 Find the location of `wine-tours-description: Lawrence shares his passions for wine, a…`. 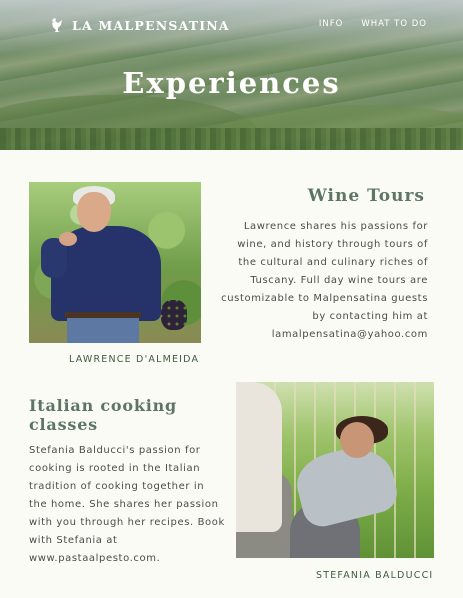

wine-tours-description: Lawrence shares his passions for wine, a… is located at coordinates (324, 280).